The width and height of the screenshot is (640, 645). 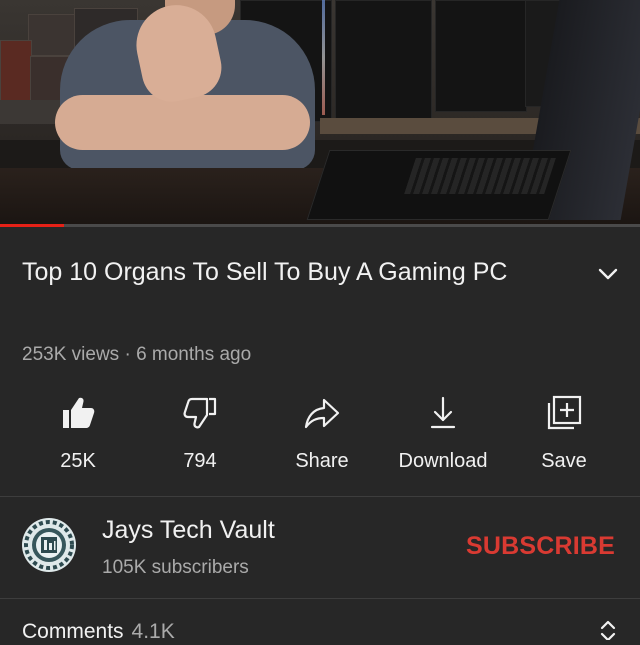 What do you see at coordinates (564, 412) in the screenshot?
I see `save-icon` at bounding box center [564, 412].